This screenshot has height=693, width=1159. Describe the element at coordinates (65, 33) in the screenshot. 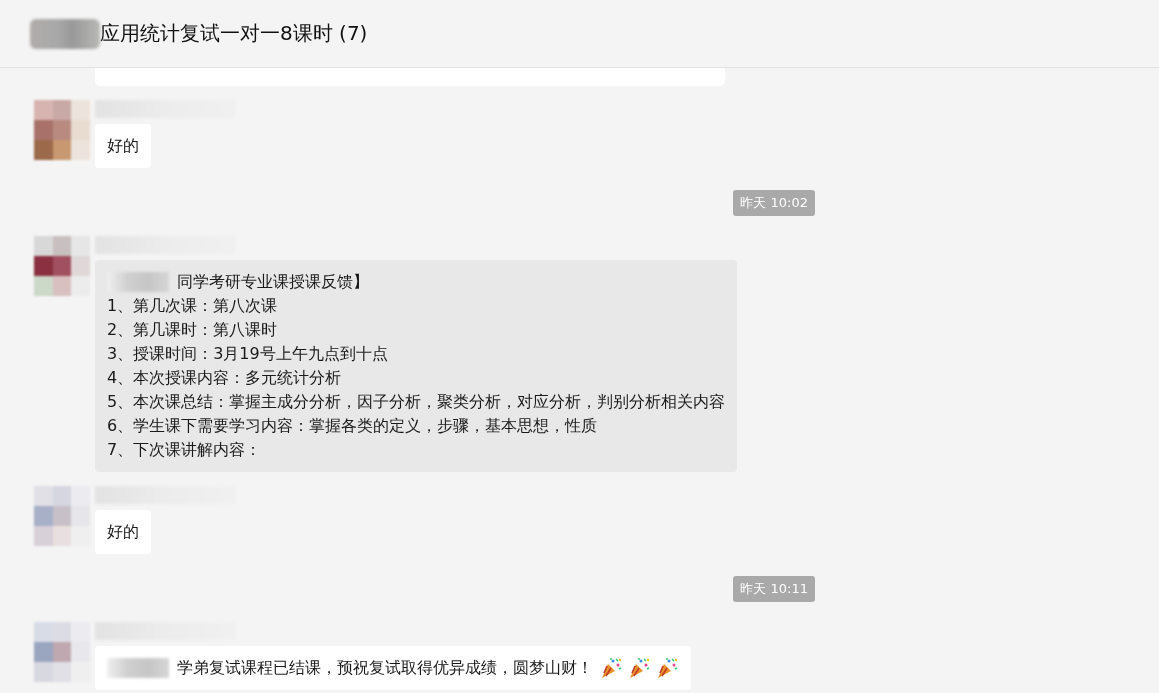

I see `blurred-avatar` at that location.